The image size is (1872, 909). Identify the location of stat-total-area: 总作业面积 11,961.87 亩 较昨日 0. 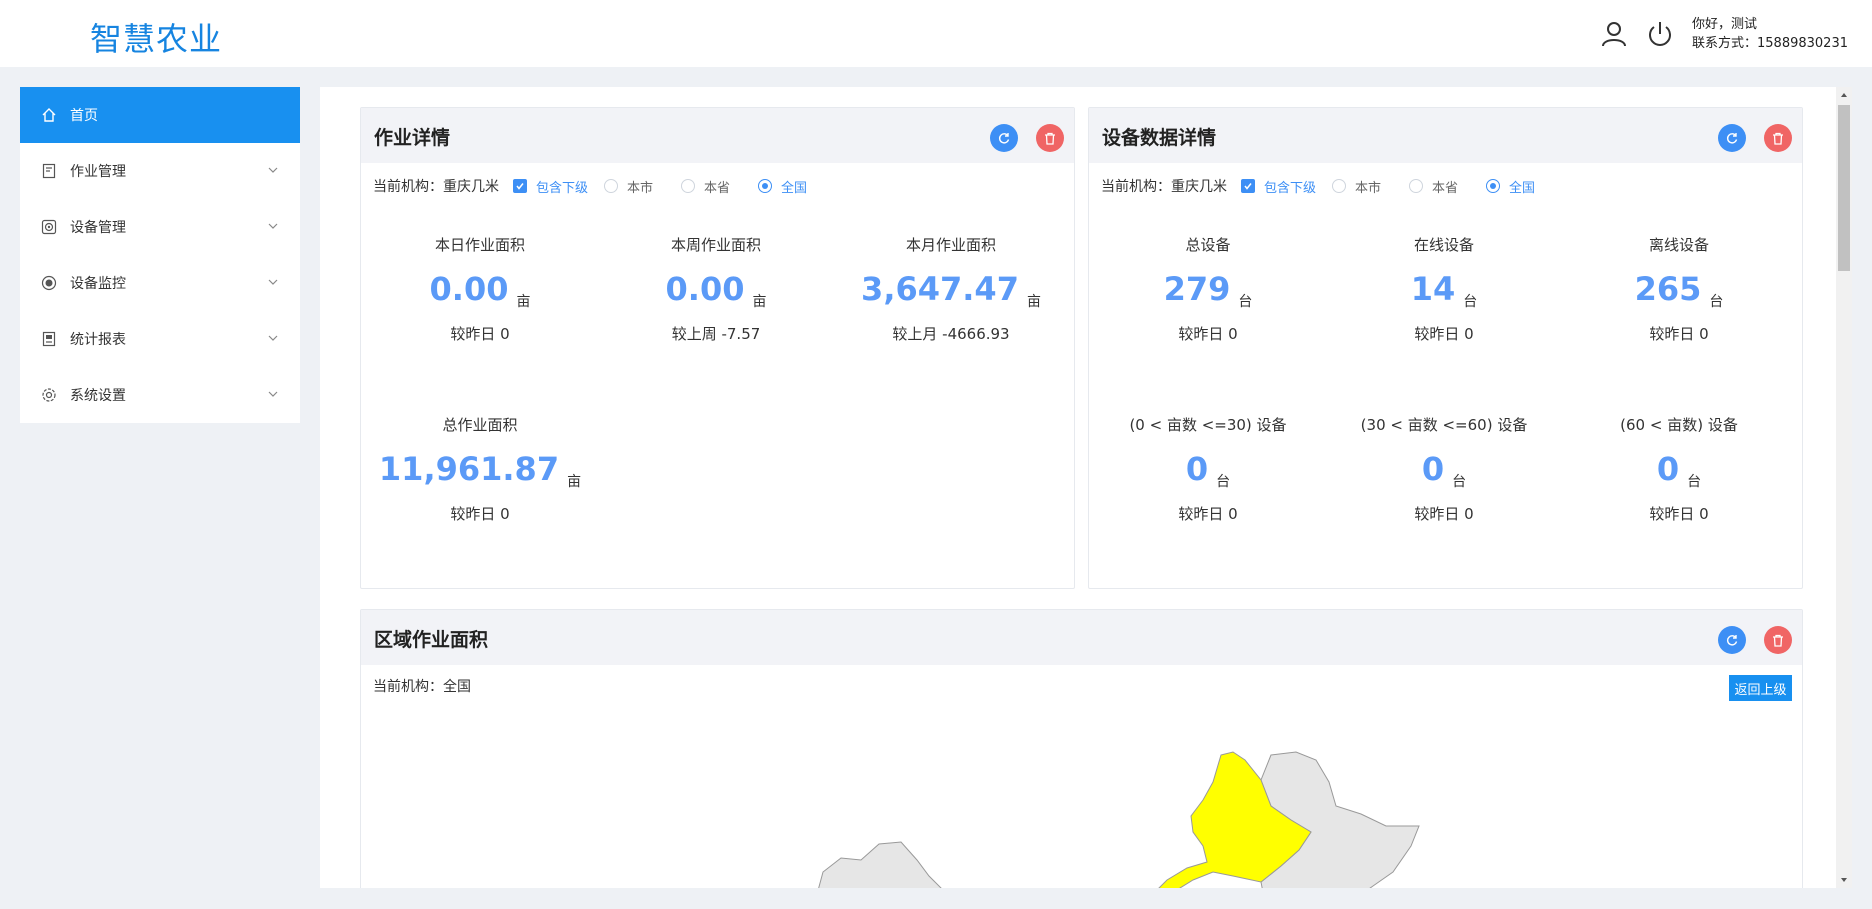
(480, 468).